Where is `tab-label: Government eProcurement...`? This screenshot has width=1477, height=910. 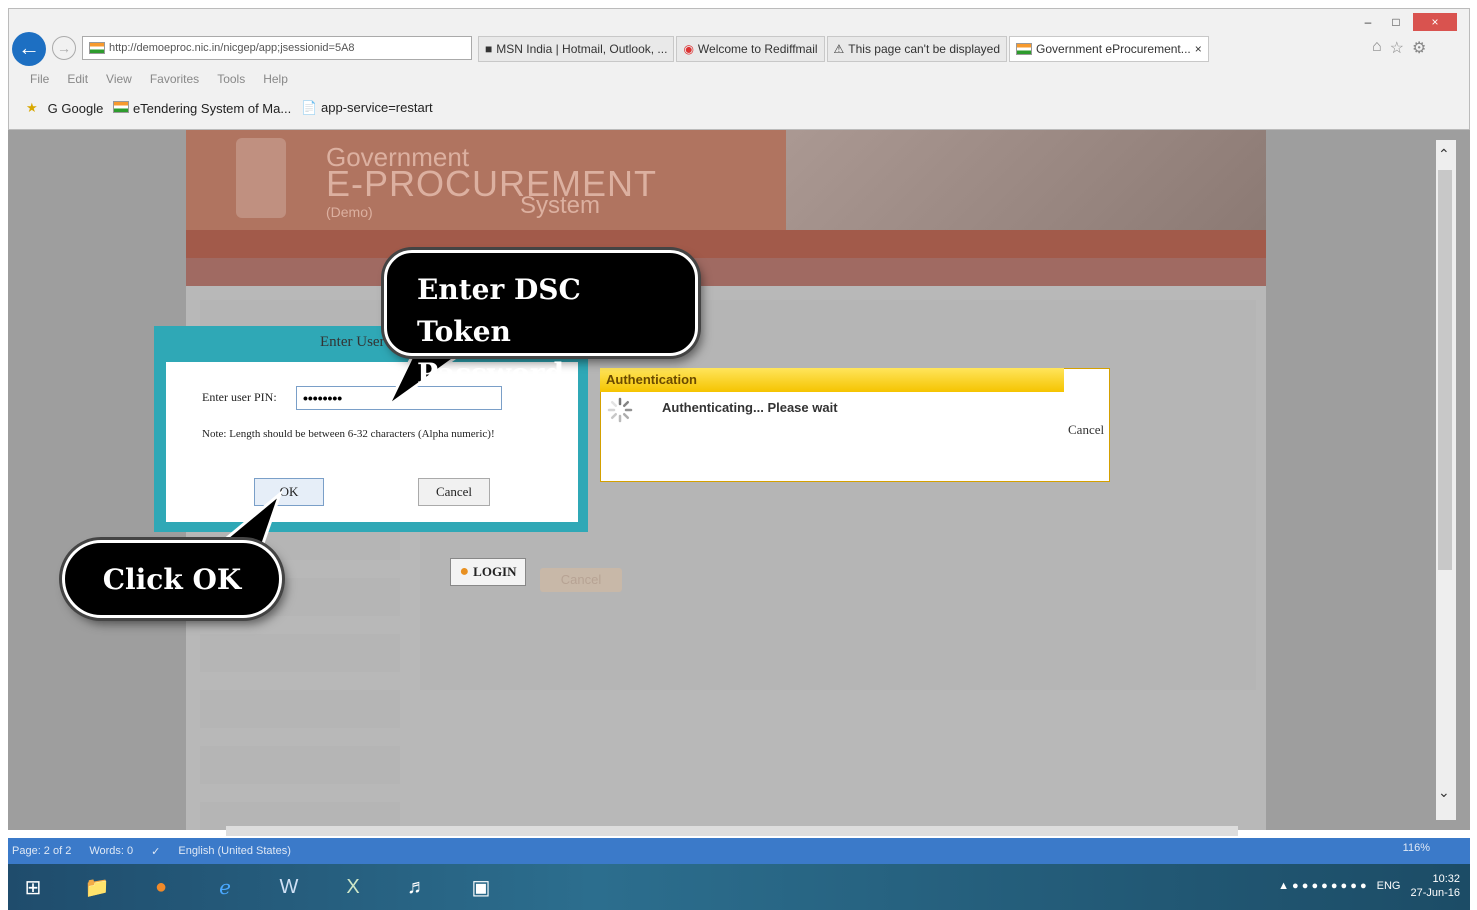
tab-label: Government eProcurement... is located at coordinates (1113, 49).